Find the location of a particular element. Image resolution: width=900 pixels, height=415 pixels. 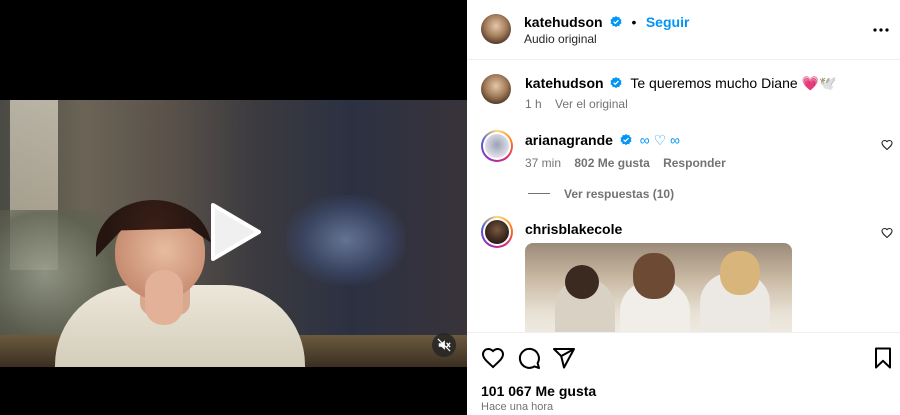

likes-count: 101 067 Me gusta is located at coordinates (538, 391).